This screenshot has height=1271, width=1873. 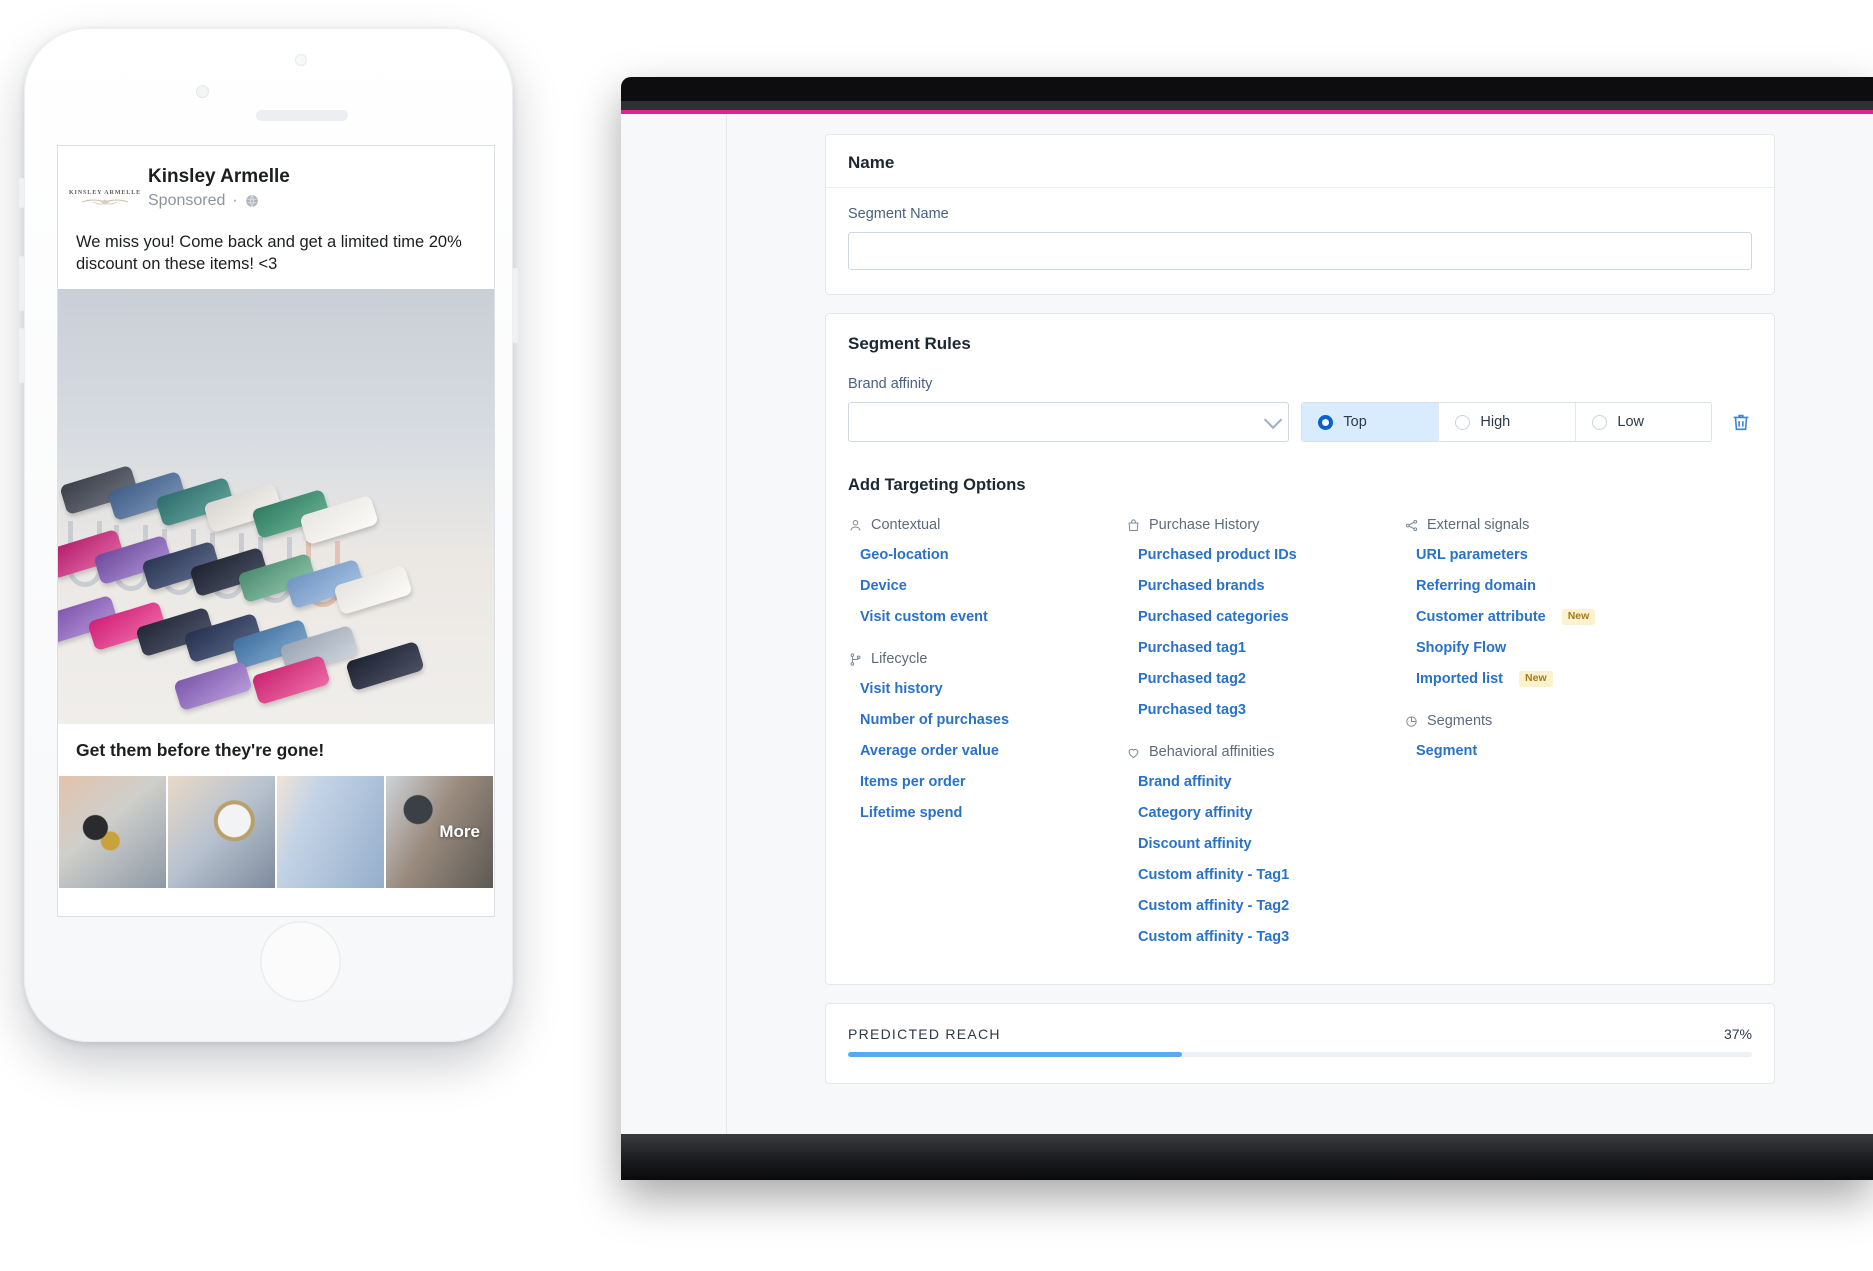 What do you see at coordinates (1371, 422) in the screenshot?
I see `affinity-option-top: Top` at bounding box center [1371, 422].